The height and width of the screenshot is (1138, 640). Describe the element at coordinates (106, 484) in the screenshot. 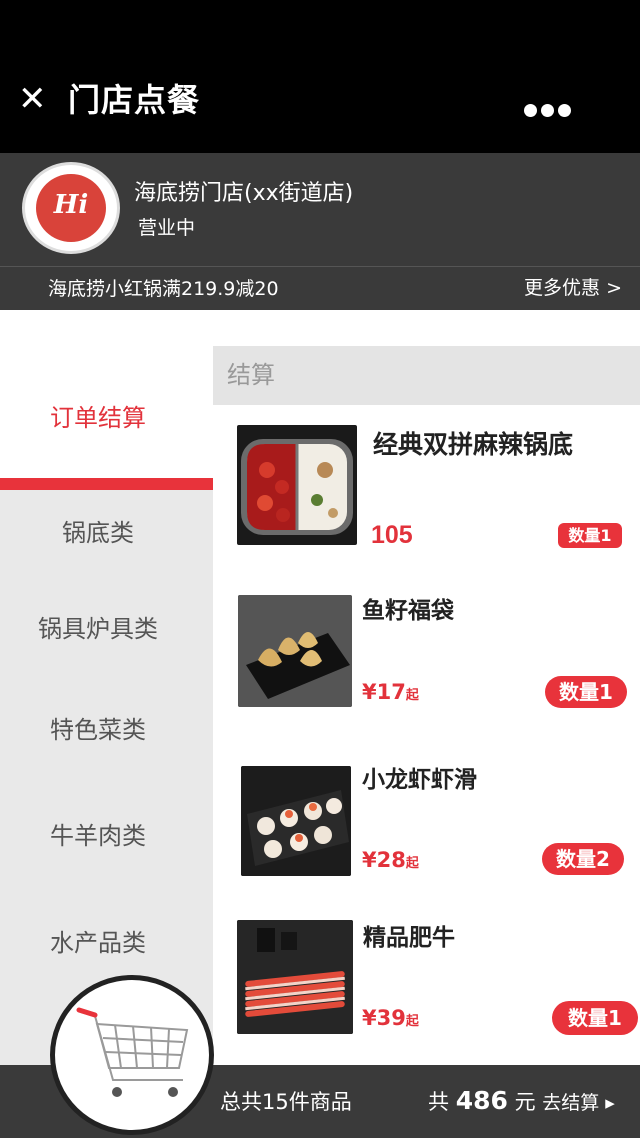

I see `active-indicator` at that location.